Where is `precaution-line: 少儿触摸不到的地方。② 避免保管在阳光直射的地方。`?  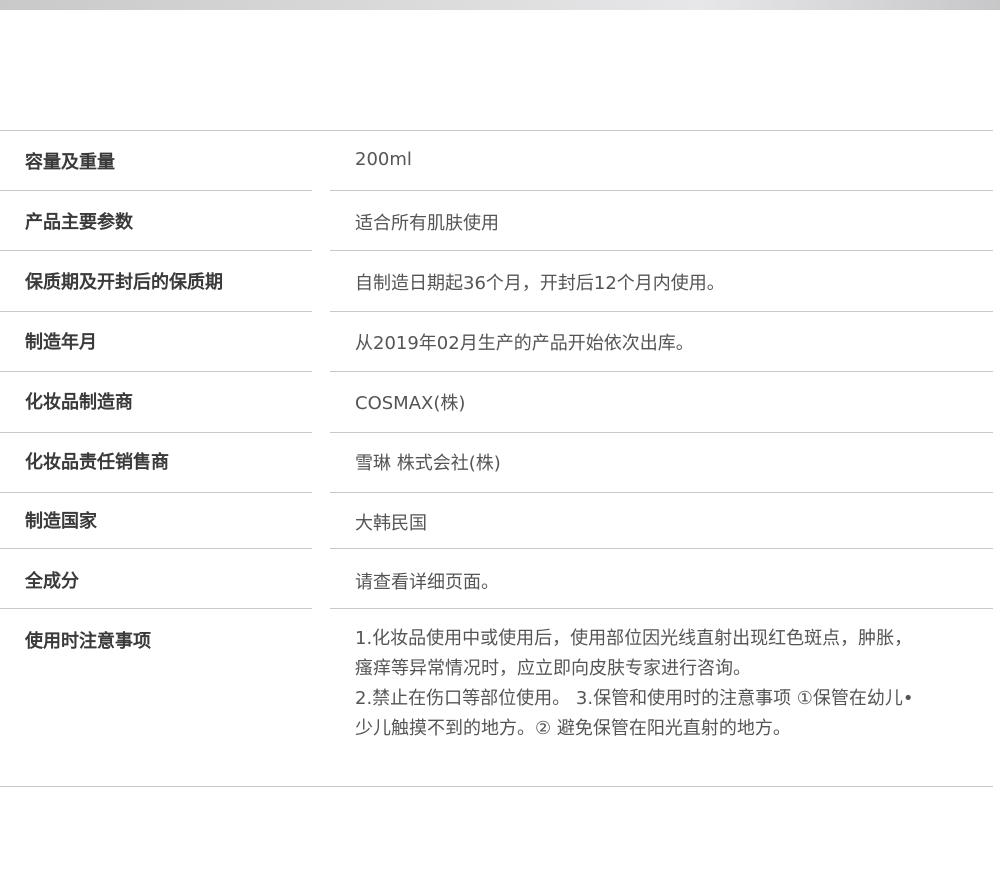
precaution-line: 少儿触摸不到的地方。② 避免保管在阳光直射的地方。 is located at coordinates (573, 728).